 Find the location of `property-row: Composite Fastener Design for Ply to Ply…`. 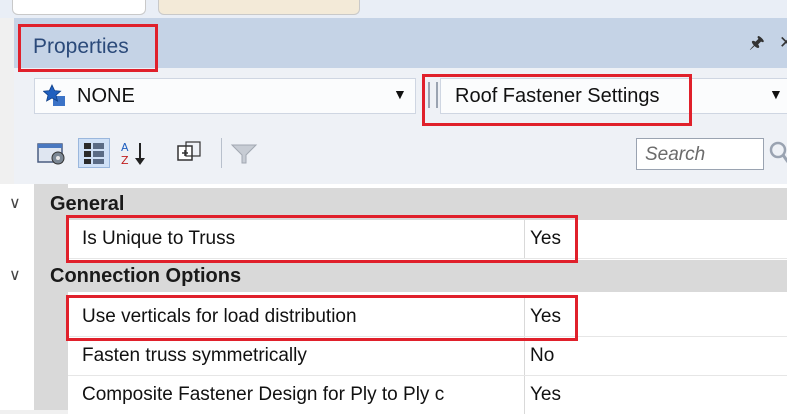

property-row: Composite Fastener Design for Ply to Ply… is located at coordinates (427, 395).